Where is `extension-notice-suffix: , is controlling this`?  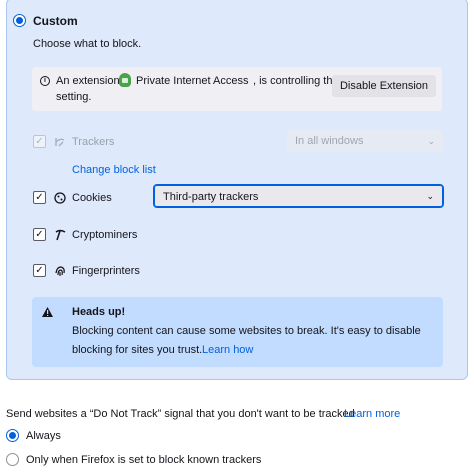
extension-notice-suffix: , is controlling this is located at coordinates (297, 81).